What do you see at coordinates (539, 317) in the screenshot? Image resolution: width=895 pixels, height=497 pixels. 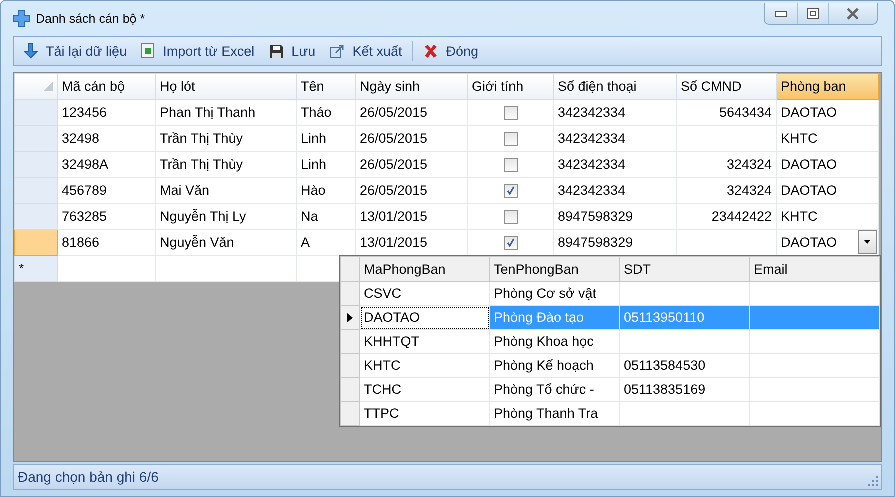 I see `table-cell: Phòng Đào tạo` at bounding box center [539, 317].